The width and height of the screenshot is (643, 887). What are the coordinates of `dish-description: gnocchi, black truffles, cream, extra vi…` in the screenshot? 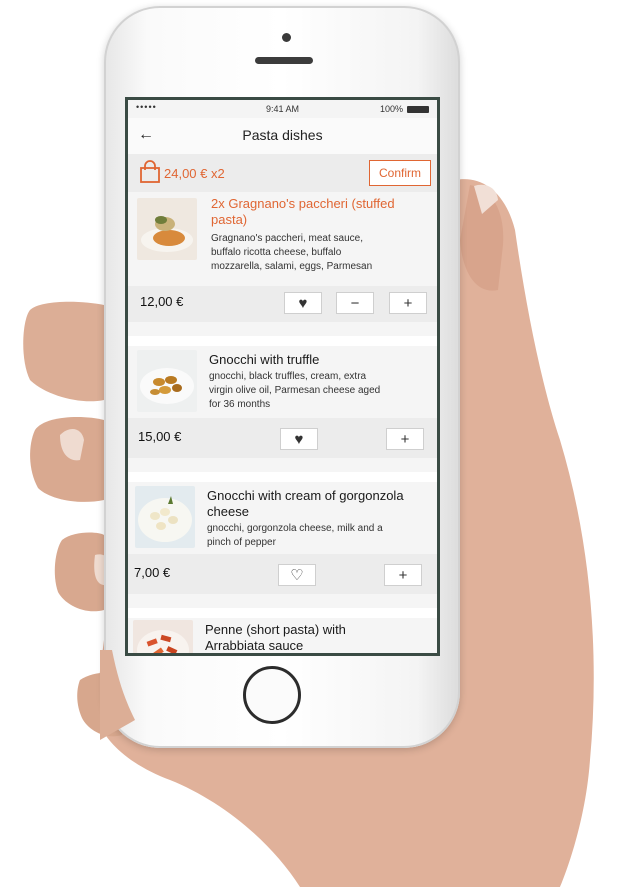 It's located at (295, 390).